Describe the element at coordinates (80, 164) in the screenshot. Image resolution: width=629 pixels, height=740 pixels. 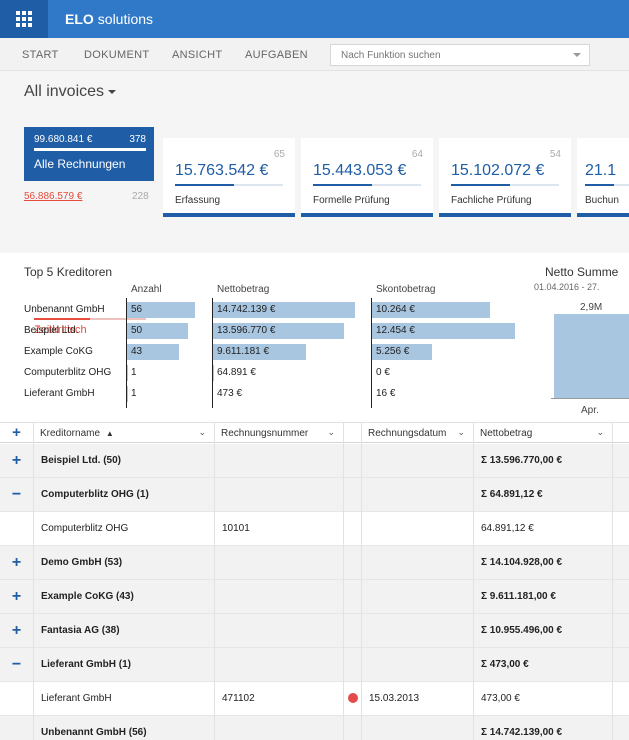
I see `card-label: Alle Rechnungen` at that location.